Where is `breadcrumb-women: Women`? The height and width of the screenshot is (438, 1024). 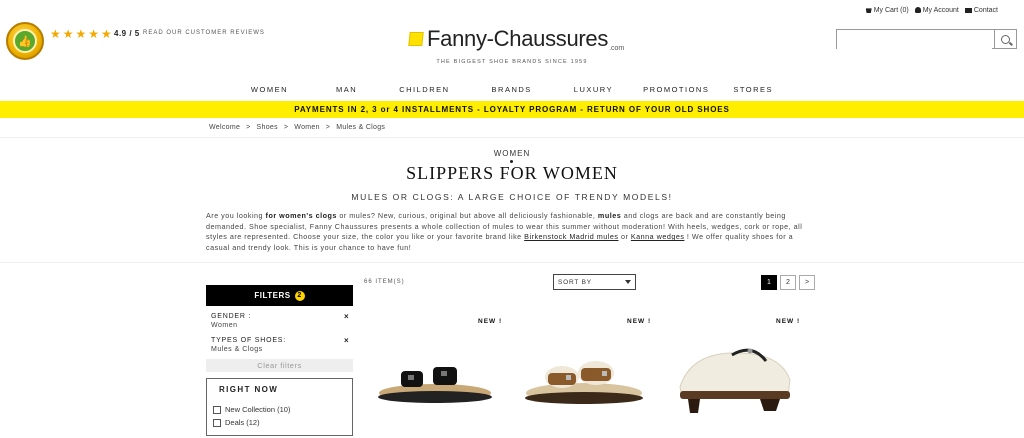 breadcrumb-women: Women is located at coordinates (307, 127).